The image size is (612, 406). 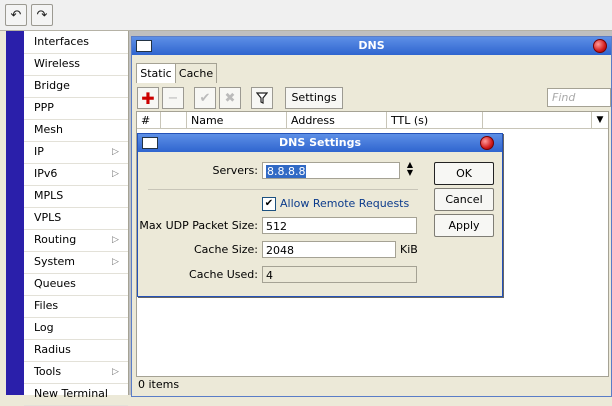 I want to click on tab-cache: Cache, so click(x=196, y=73).